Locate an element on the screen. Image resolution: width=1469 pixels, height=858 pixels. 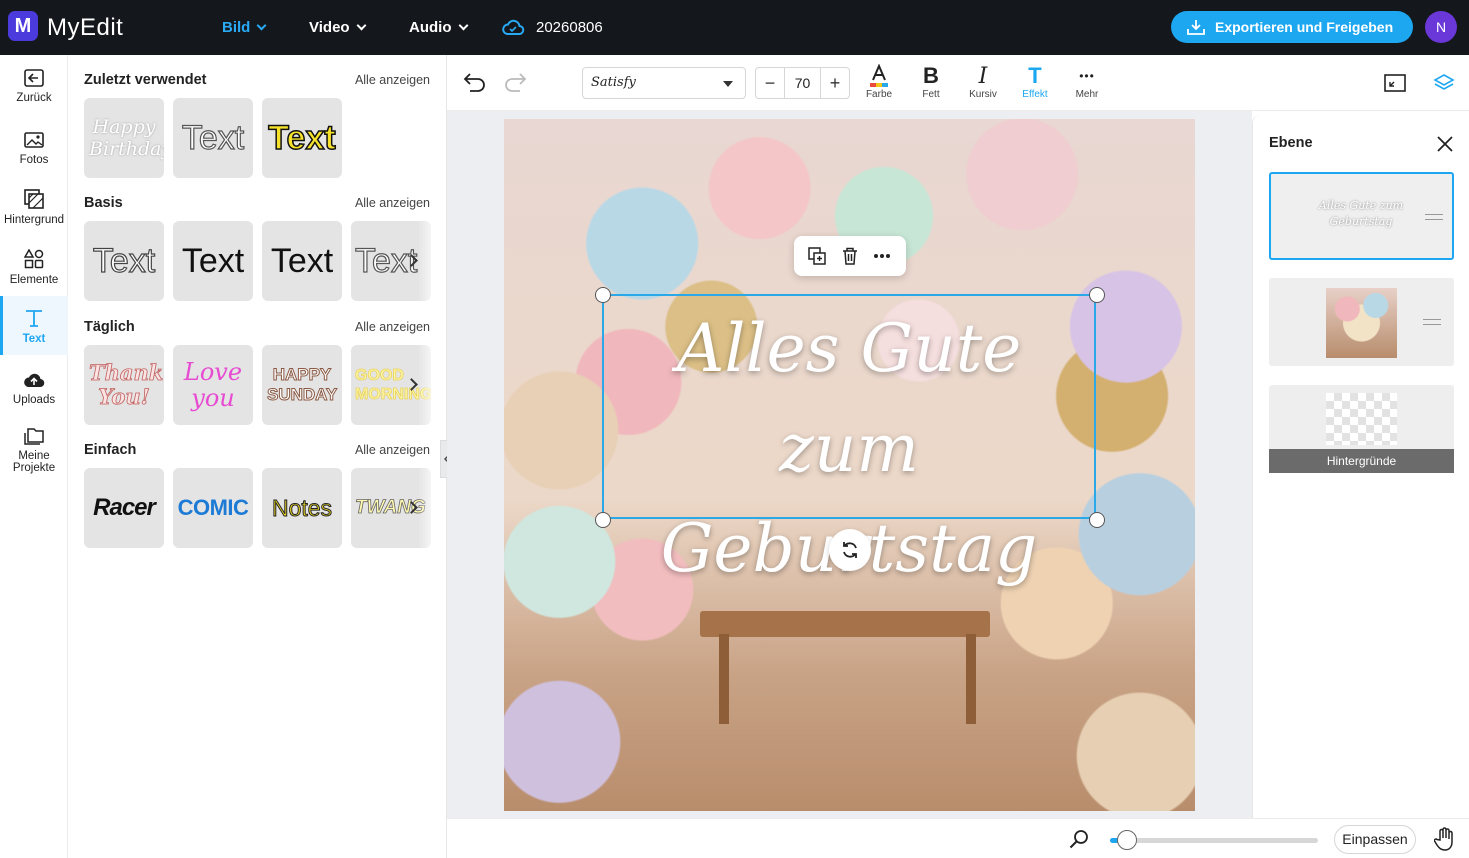
see-all-basic-link: Alle anzeigen is located at coordinates (392, 203).